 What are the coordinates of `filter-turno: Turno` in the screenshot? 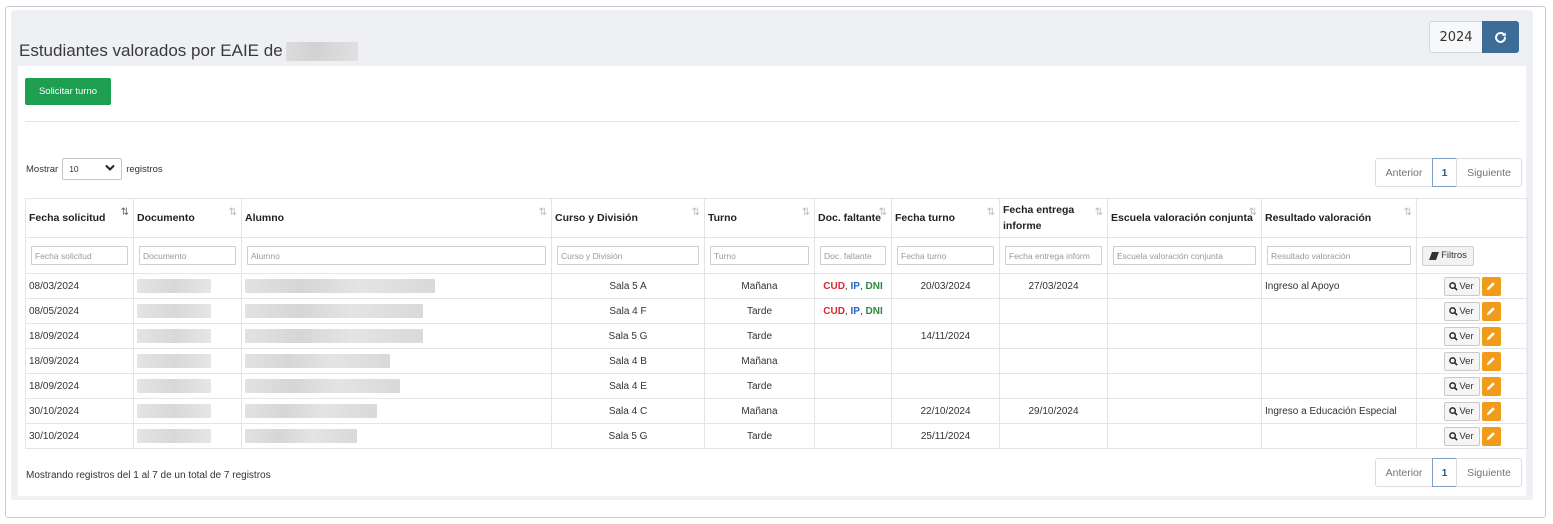 It's located at (759, 255).